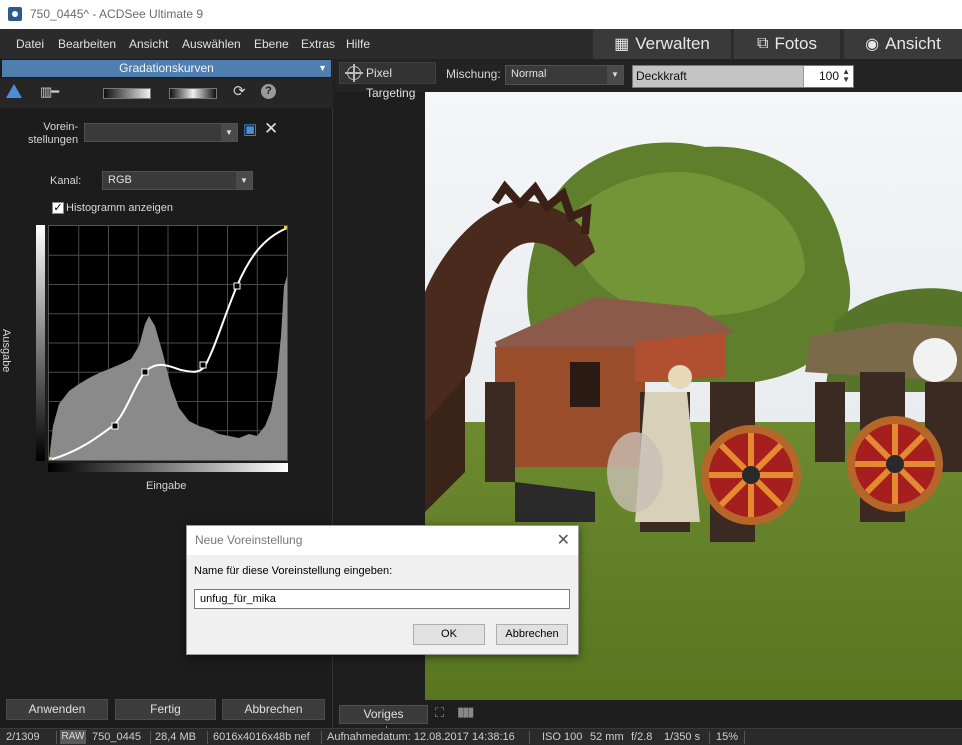  Describe the element at coordinates (743, 76) in the screenshot. I see `opacity-slider: Deckkraft 100 ▲ ▼` at that location.